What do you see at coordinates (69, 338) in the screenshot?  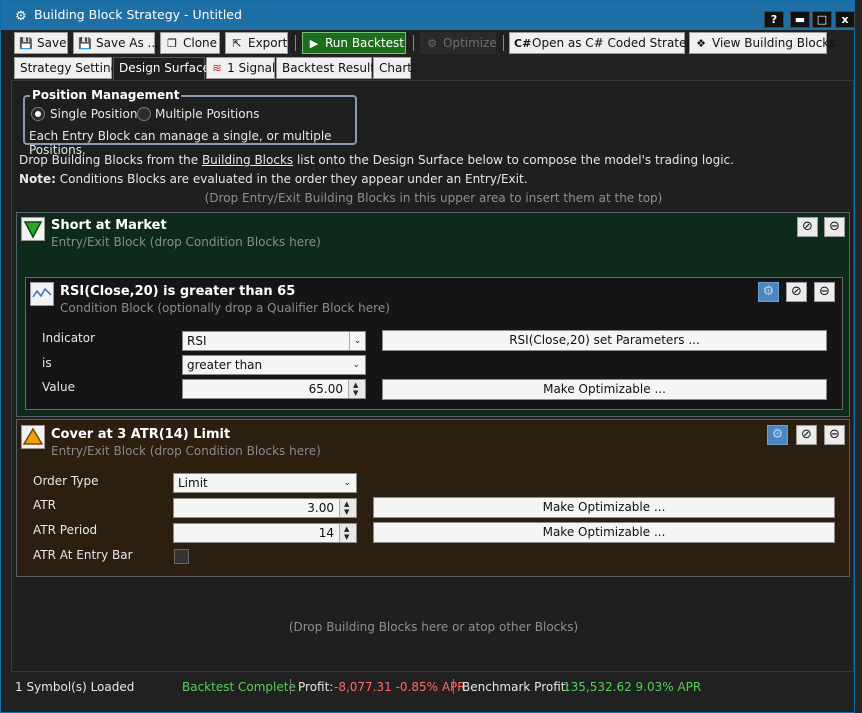 I see `indicator-label: Indicator` at bounding box center [69, 338].